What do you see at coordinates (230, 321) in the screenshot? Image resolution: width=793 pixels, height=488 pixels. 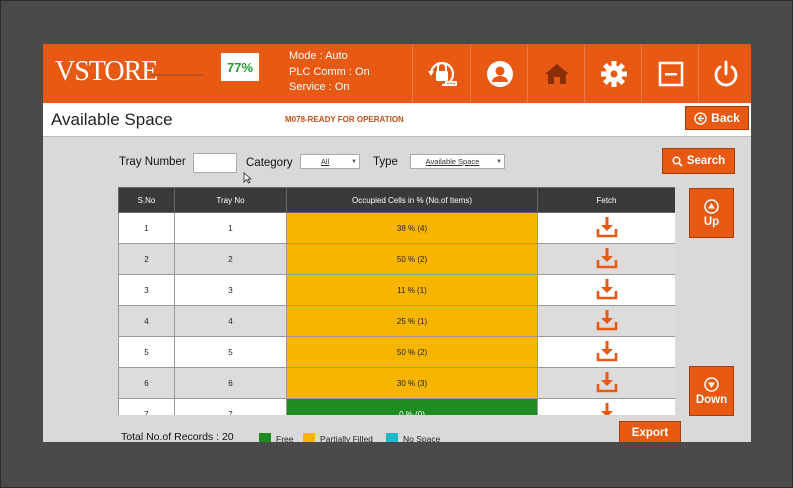 I see `tray-no-cell: 4` at bounding box center [230, 321].